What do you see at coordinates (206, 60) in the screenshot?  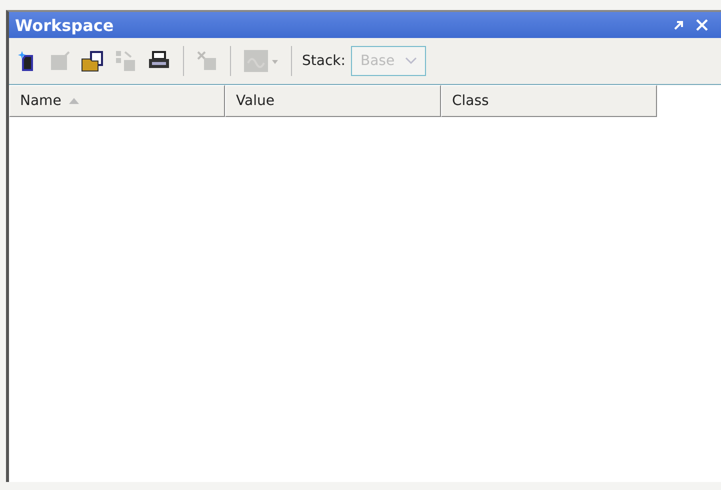 I see `delete-icon` at bounding box center [206, 60].